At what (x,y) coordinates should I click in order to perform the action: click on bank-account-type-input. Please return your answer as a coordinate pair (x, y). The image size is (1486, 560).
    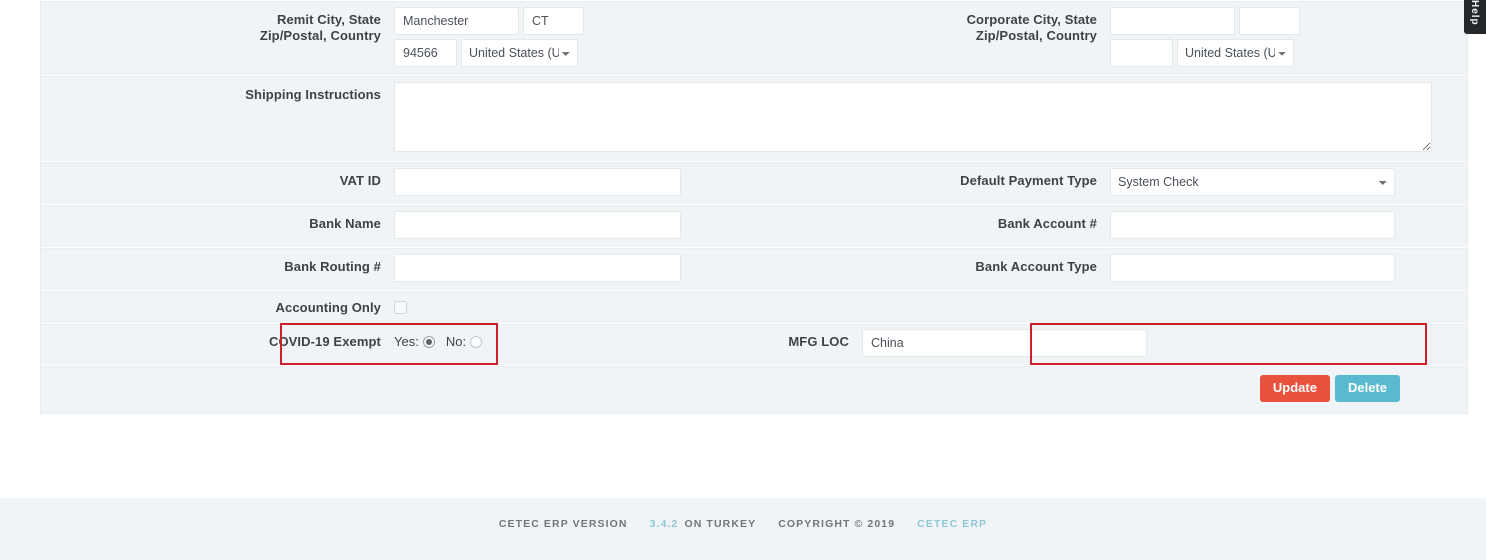
    Looking at the image, I should click on (1252, 268).